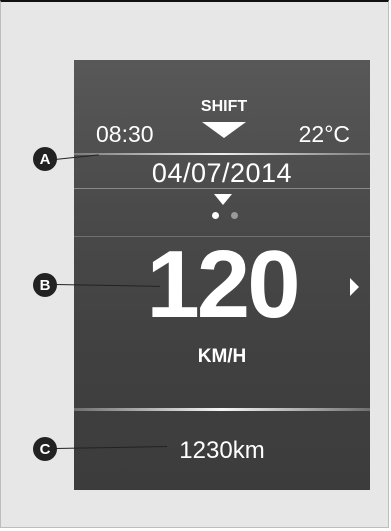  Describe the element at coordinates (215, 215) in the screenshot. I see `page-dot-active` at that location.